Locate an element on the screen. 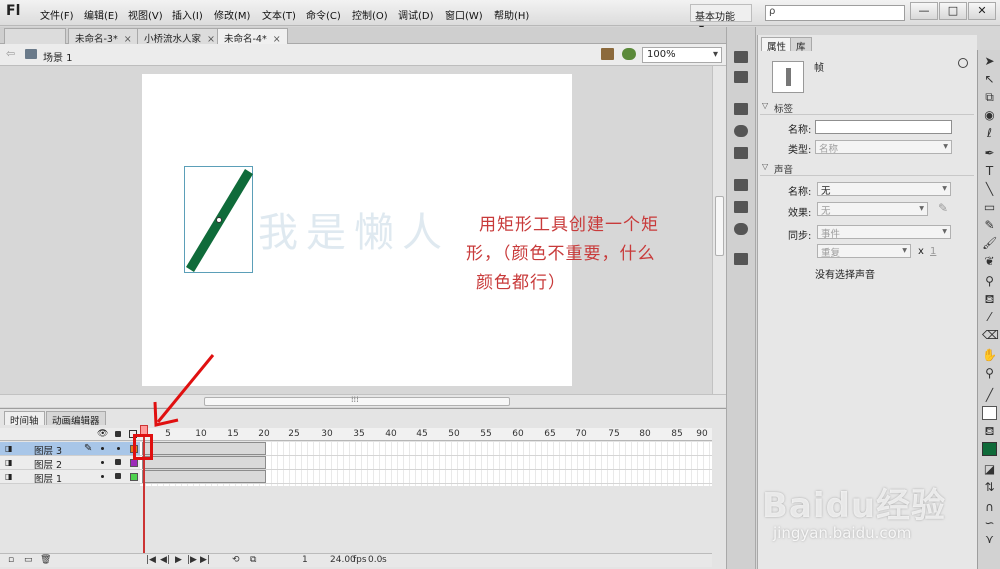 Image resolution: width=1000 pixels, height=569 pixels. layer-name: 图层 2 is located at coordinates (48, 464).